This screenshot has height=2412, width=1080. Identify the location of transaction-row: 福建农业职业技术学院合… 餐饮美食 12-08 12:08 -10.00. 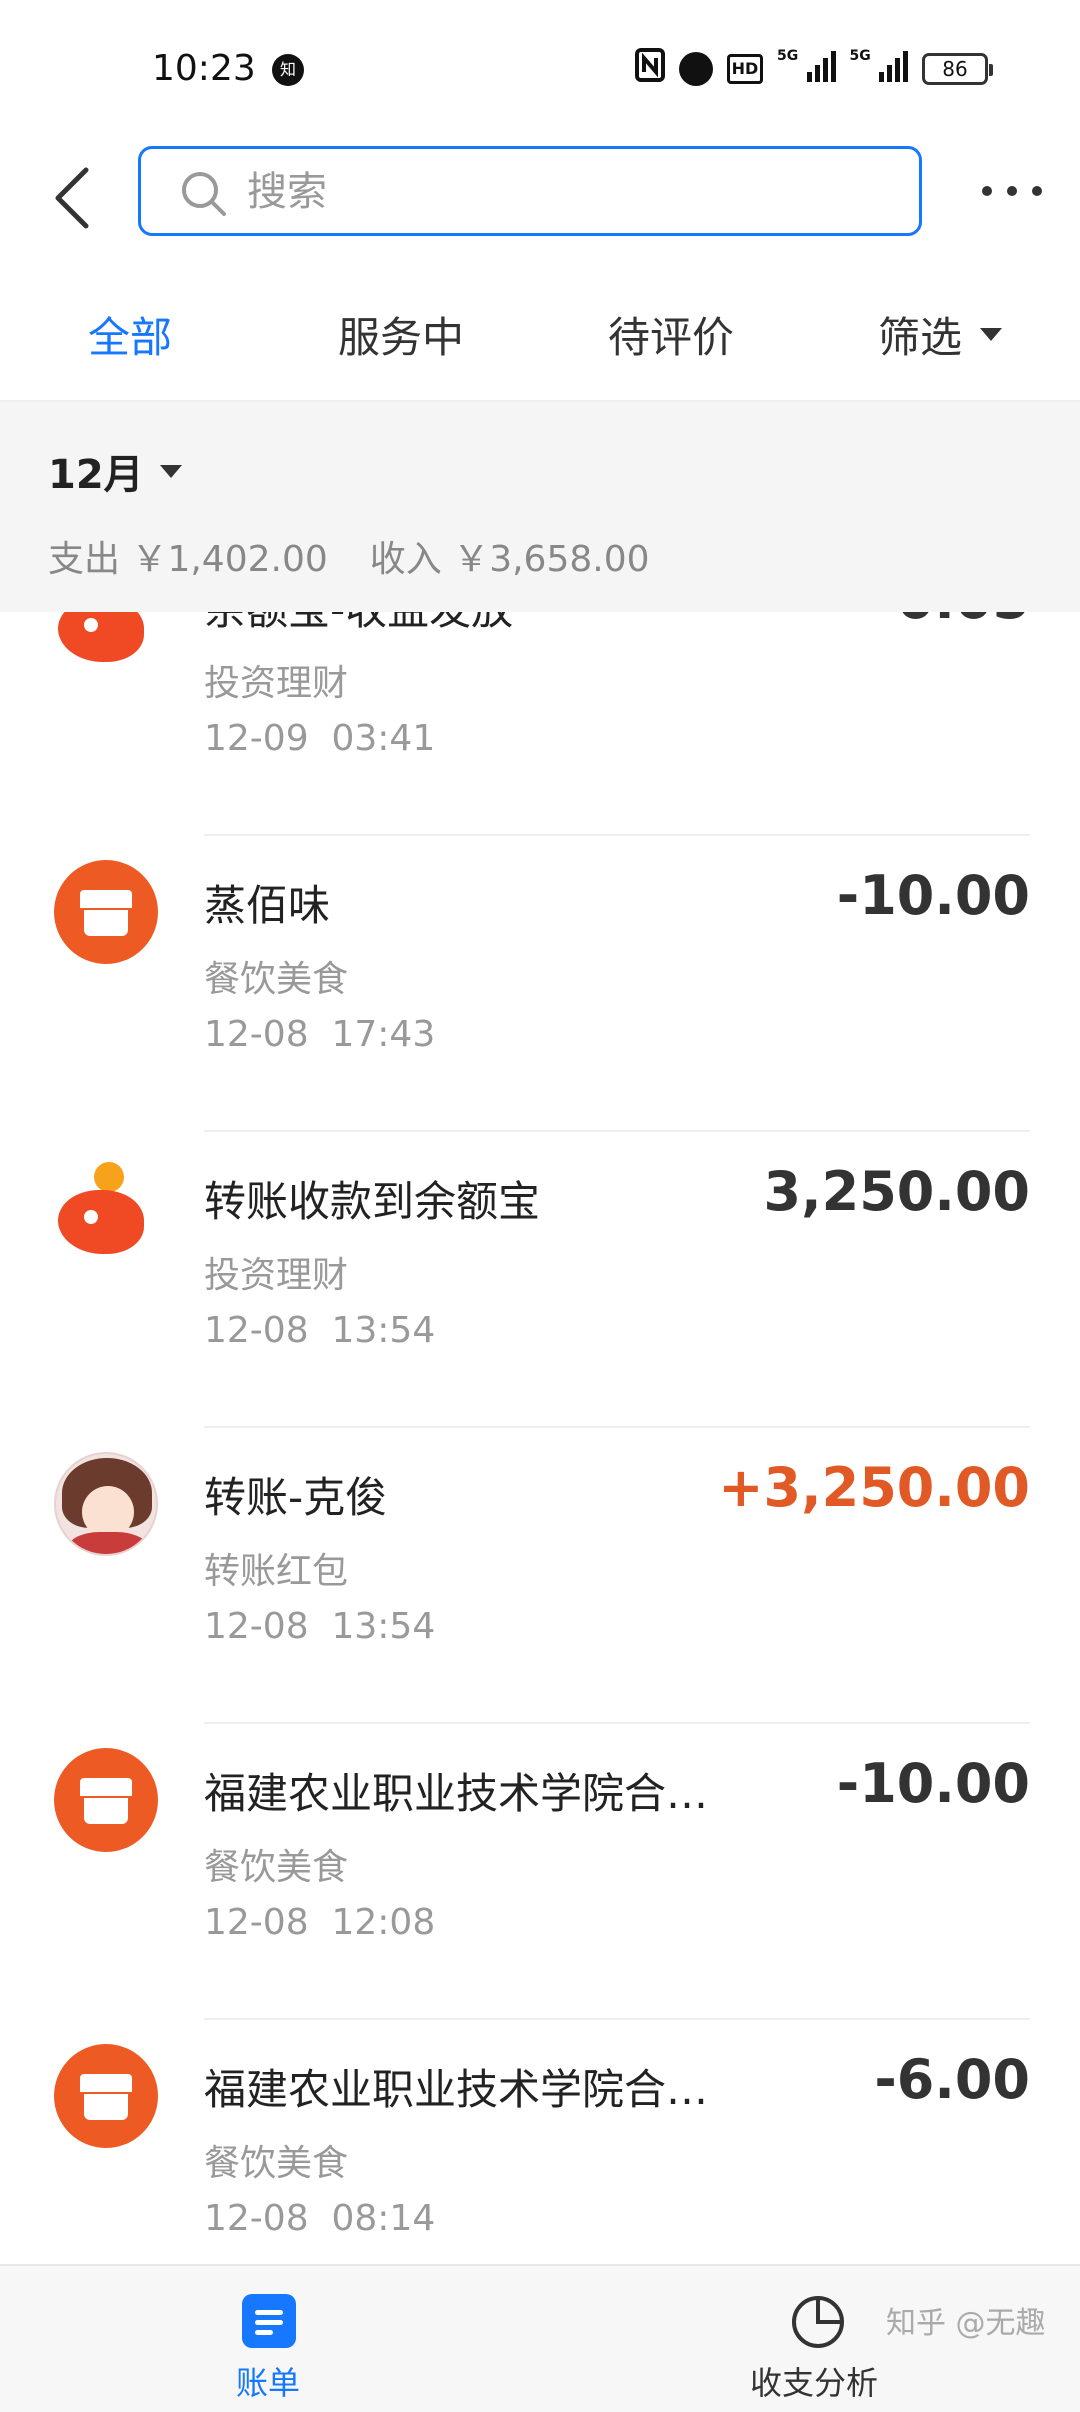
(540, 1872).